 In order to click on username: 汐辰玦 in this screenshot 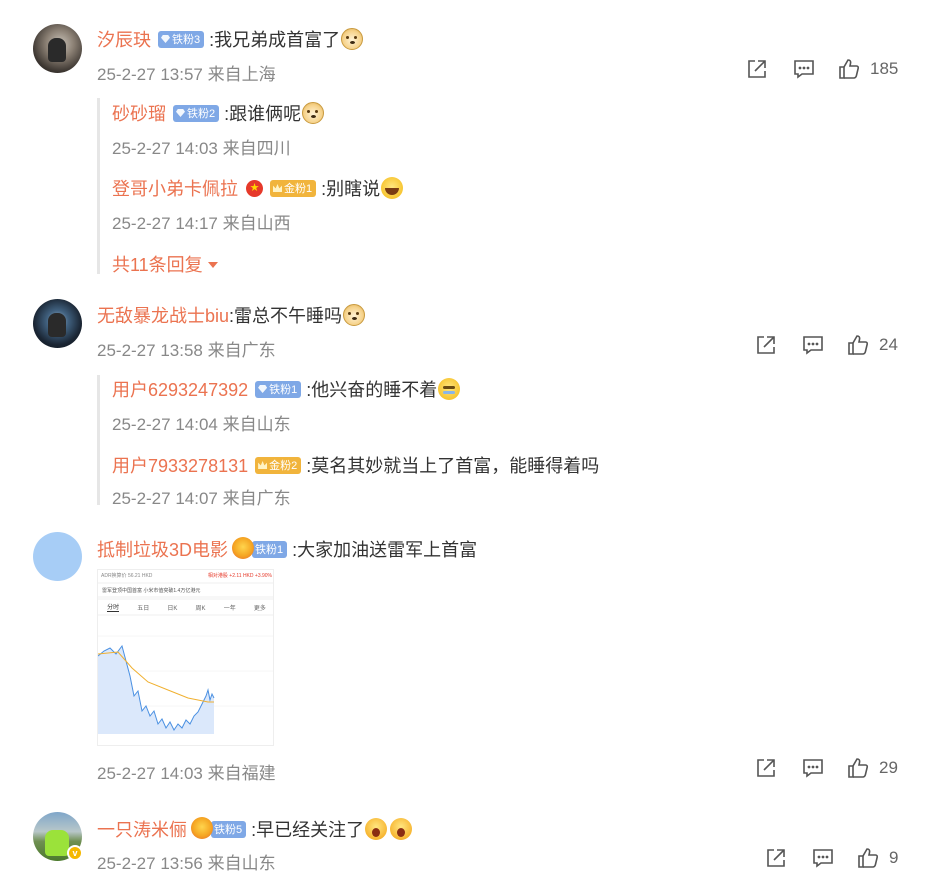, I will do `click(124, 39)`.